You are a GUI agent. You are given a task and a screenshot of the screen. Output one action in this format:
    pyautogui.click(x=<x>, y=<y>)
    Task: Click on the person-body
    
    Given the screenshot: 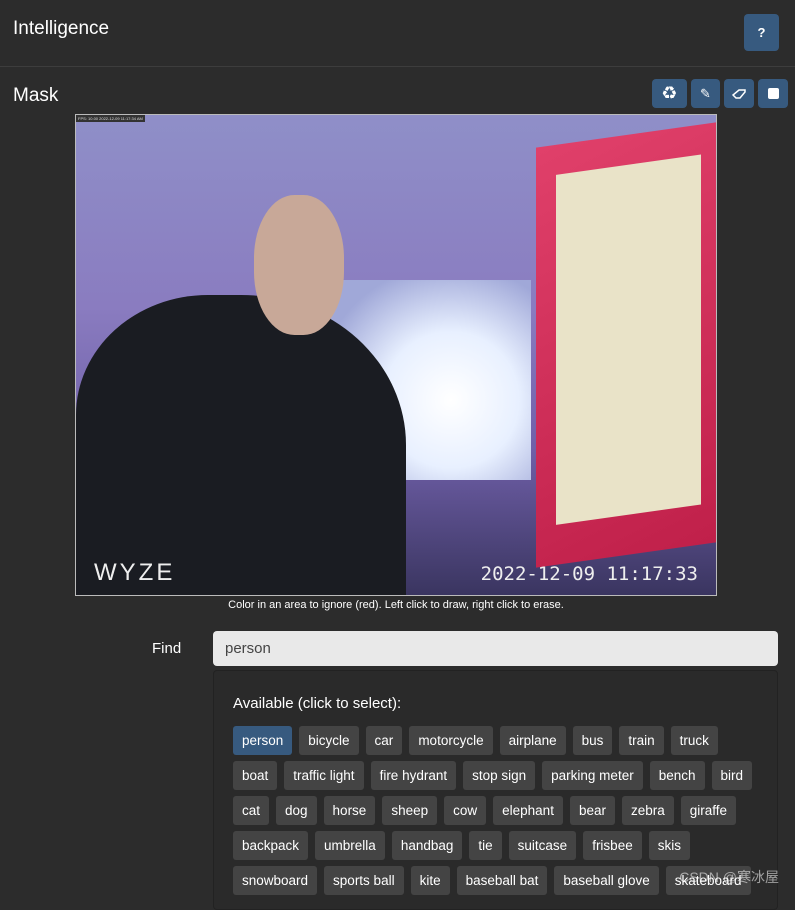 What is the action you would take?
    pyautogui.click(x=241, y=445)
    